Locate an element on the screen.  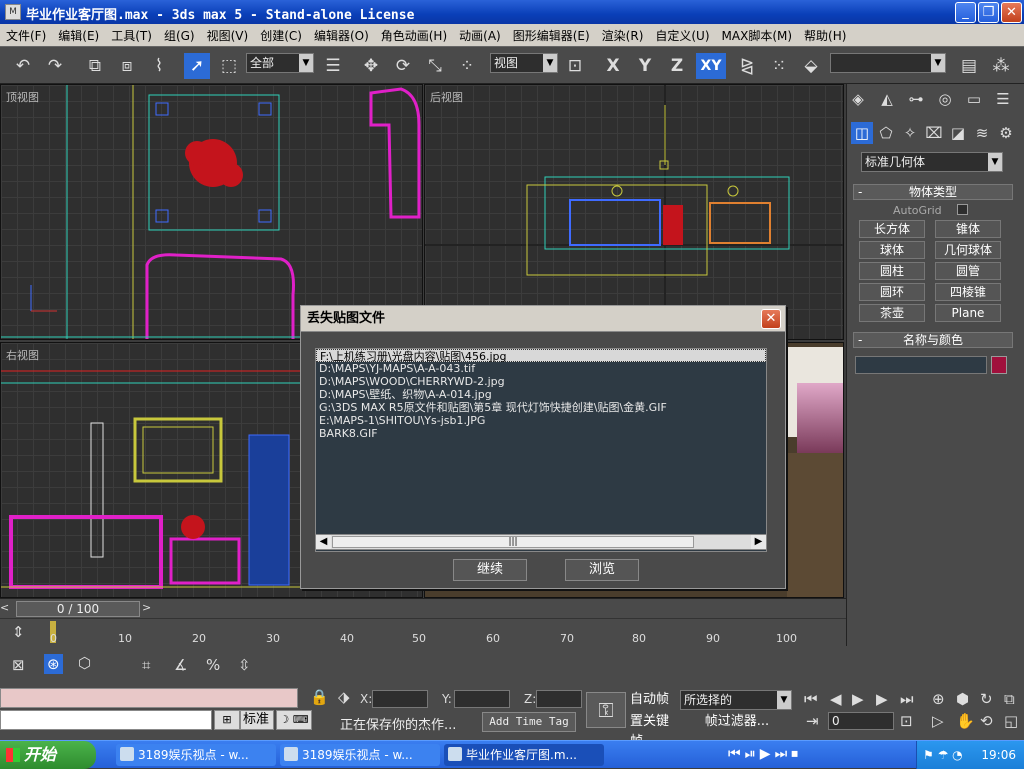
modify-tab-icon: ◭ is located at coordinates (887, 99).